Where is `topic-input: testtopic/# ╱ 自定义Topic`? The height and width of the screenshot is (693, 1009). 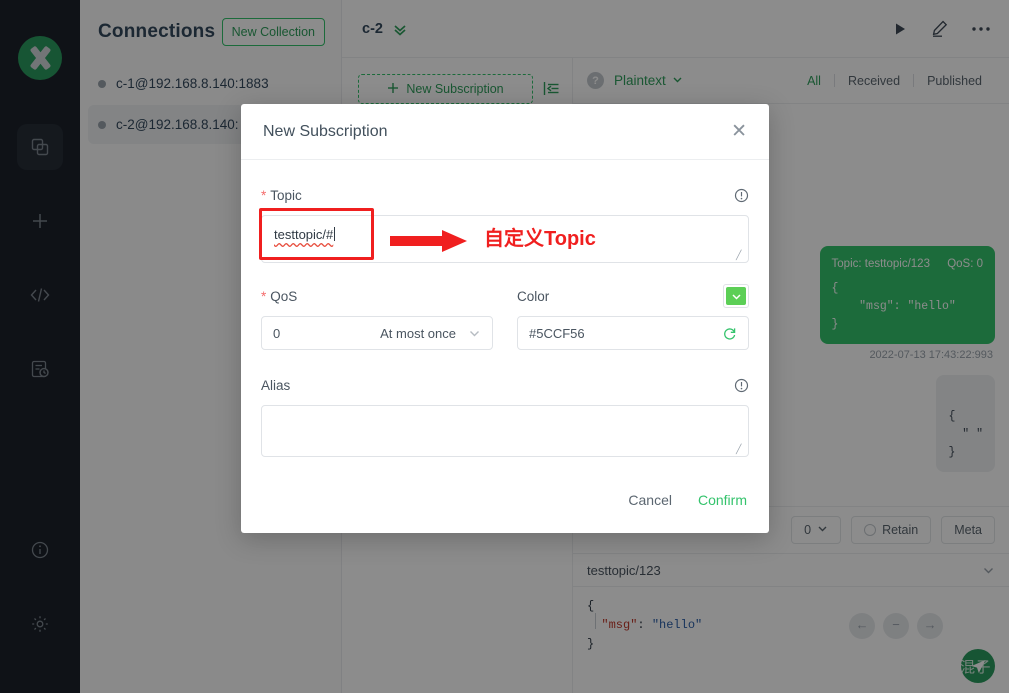
topic-input: testtopic/# ╱ 自定义Topic is located at coordinates (504, 235).